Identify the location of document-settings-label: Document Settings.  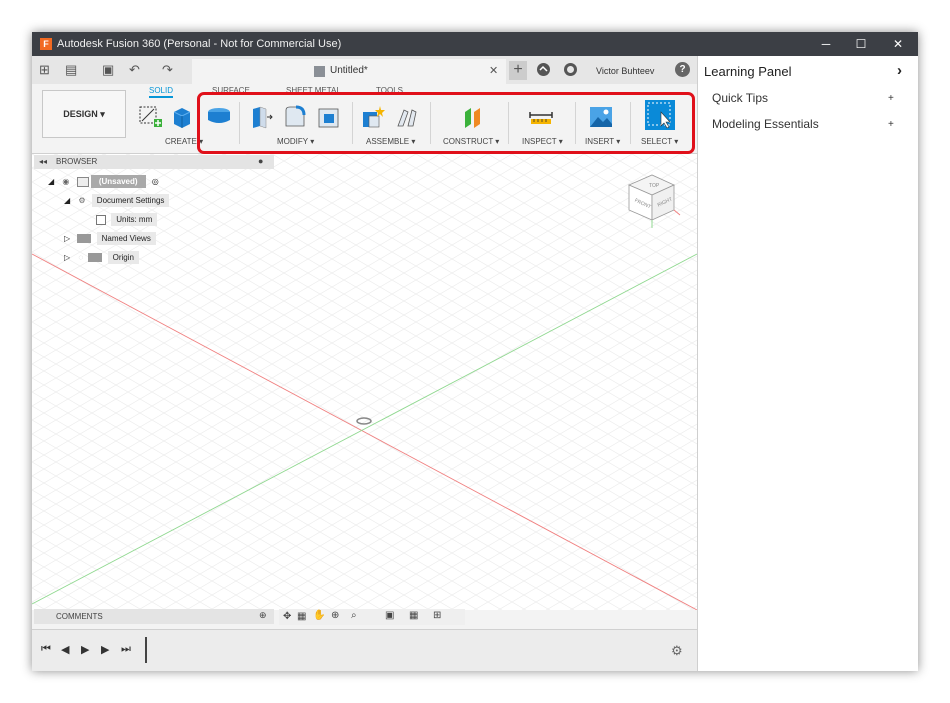
(130, 200).